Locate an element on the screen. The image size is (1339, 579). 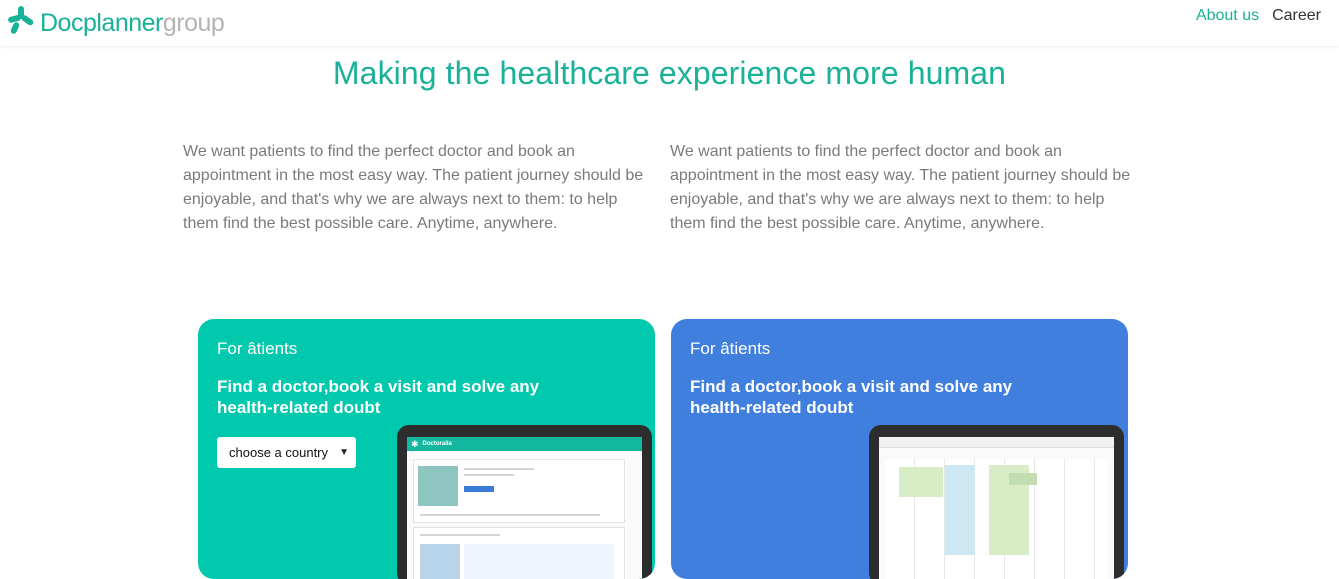
logo-main-text: Docplanner is located at coordinates (101, 22).